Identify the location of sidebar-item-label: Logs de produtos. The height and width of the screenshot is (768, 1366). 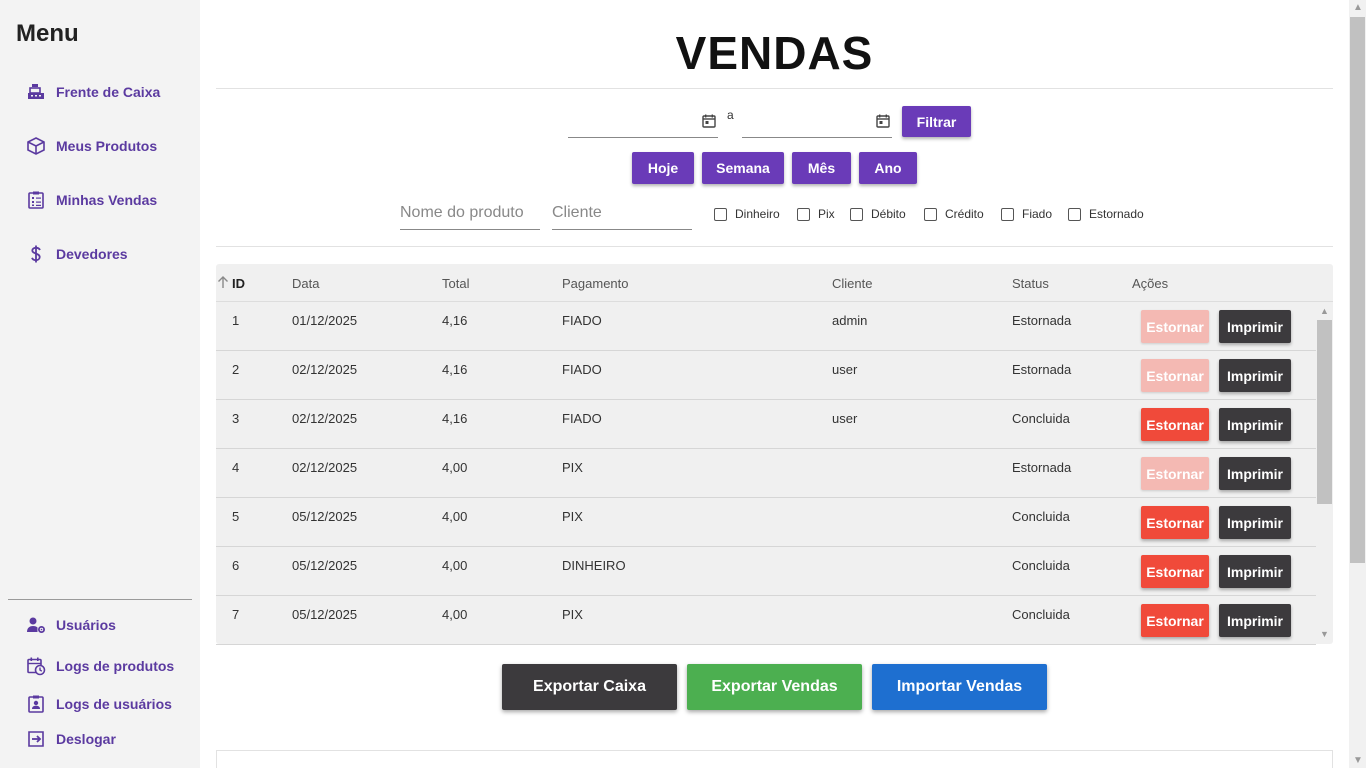
(115, 666).